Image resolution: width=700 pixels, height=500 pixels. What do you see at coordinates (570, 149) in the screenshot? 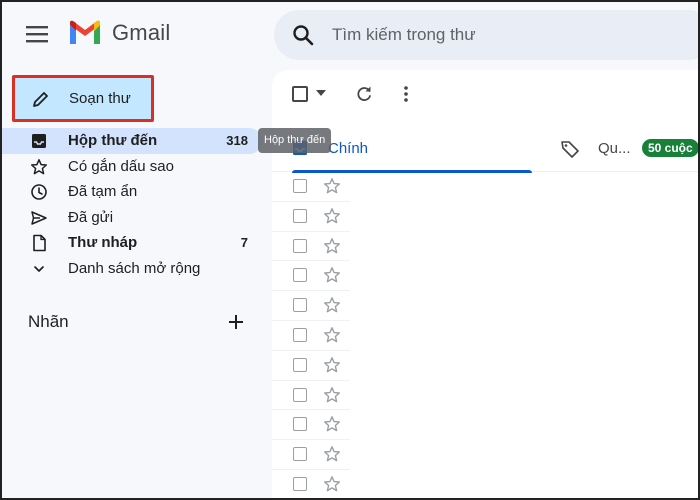
I see `tag-icon` at bounding box center [570, 149].